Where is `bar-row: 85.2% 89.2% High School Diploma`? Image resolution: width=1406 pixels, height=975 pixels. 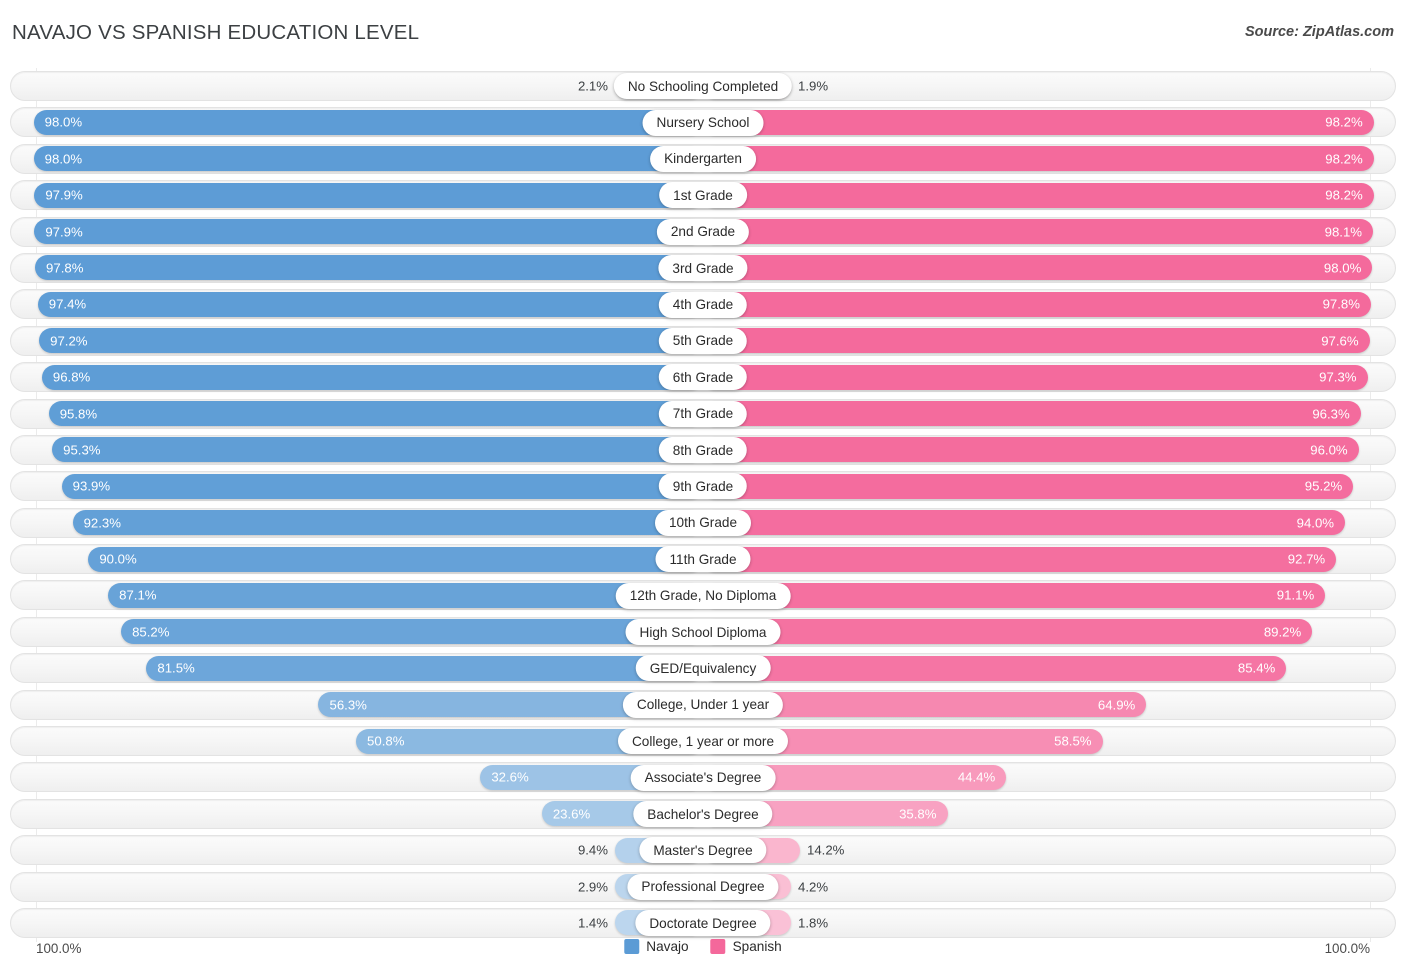 bar-row: 85.2% 89.2% High School Diploma is located at coordinates (703, 632).